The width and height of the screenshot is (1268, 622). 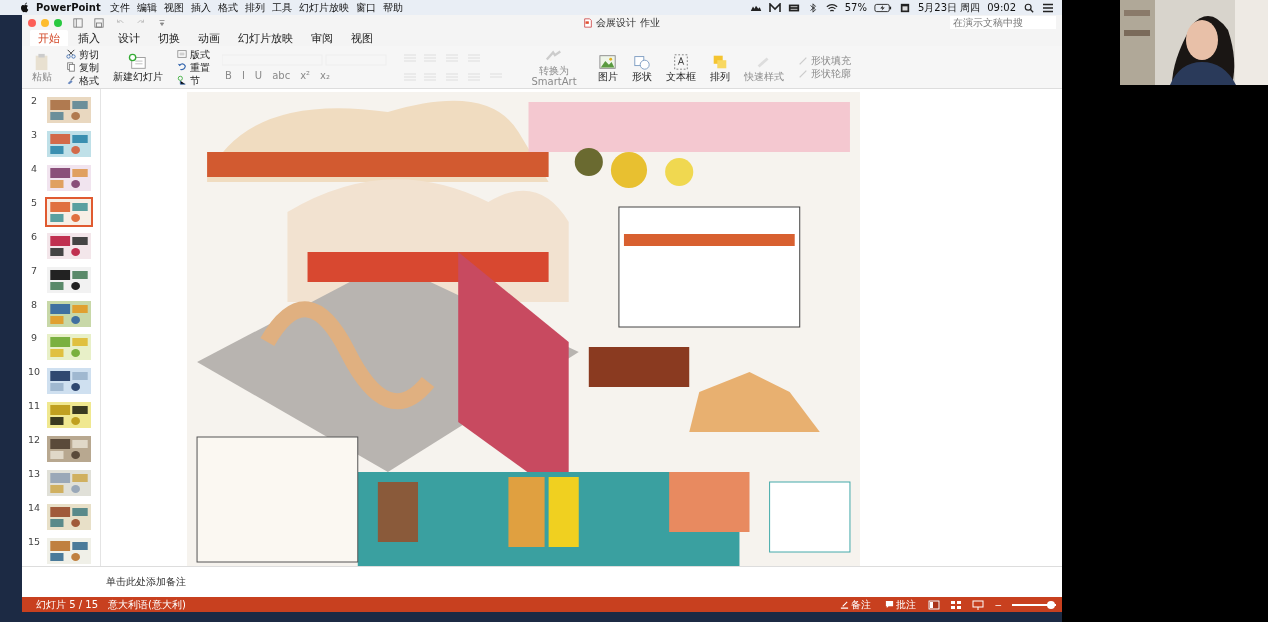 What do you see at coordinates (1003, 22) in the screenshot?
I see `search-field: 在演示文稿中搜` at bounding box center [1003, 22].